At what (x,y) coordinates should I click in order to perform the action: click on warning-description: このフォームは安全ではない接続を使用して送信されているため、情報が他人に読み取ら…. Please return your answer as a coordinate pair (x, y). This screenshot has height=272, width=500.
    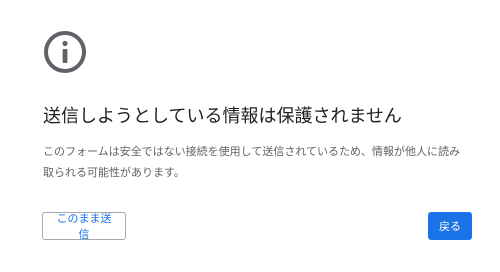
    Looking at the image, I should click on (252, 162).